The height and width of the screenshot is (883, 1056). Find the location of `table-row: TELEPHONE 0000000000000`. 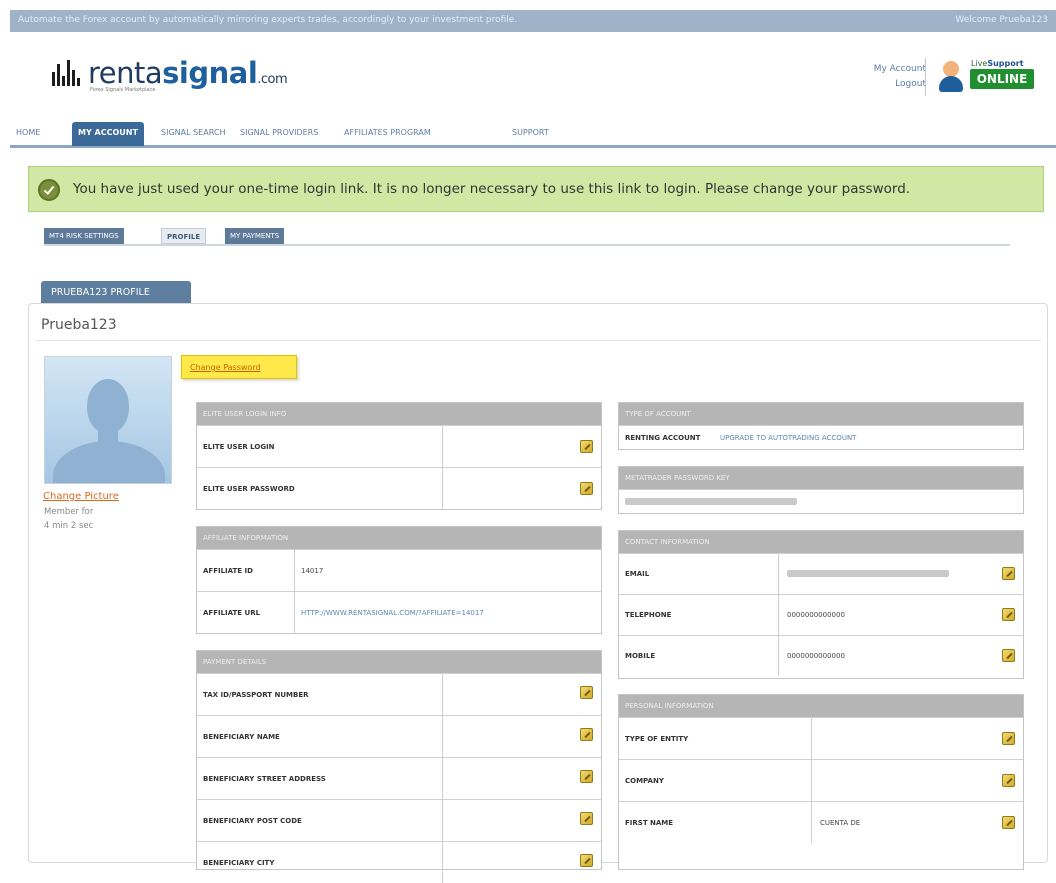

table-row: TELEPHONE 0000000000000 is located at coordinates (821, 614).